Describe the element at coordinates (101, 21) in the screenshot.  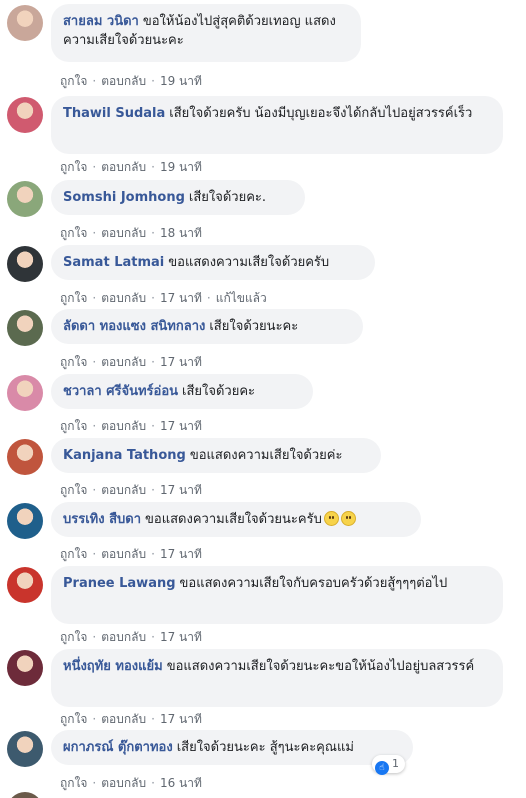
I see `commenter-name-link: สายลม วนิดา` at that location.